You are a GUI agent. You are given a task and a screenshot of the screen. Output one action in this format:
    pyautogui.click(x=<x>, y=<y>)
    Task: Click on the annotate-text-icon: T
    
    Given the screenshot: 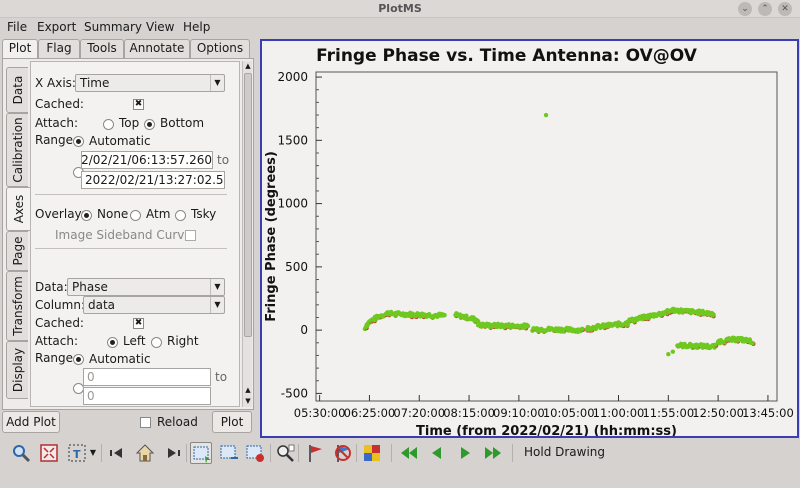 What is the action you would take?
    pyautogui.click(x=77, y=453)
    